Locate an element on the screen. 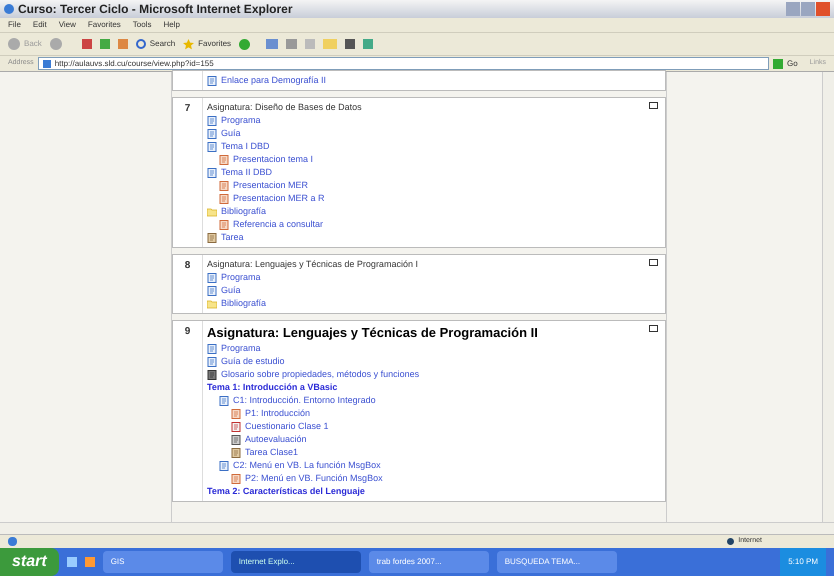  media-icon is located at coordinates (244, 44).